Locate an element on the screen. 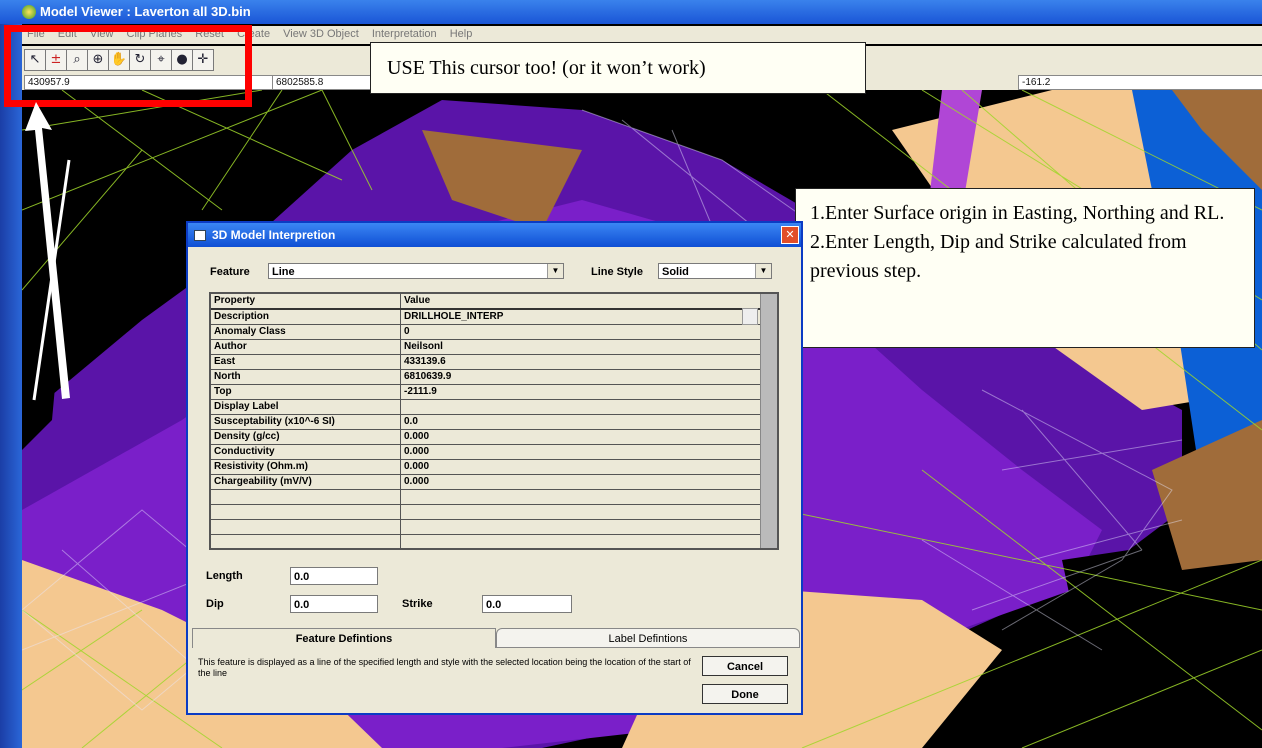 This screenshot has height=748, width=1262. property-name: Density (g/cc) is located at coordinates (306, 437).